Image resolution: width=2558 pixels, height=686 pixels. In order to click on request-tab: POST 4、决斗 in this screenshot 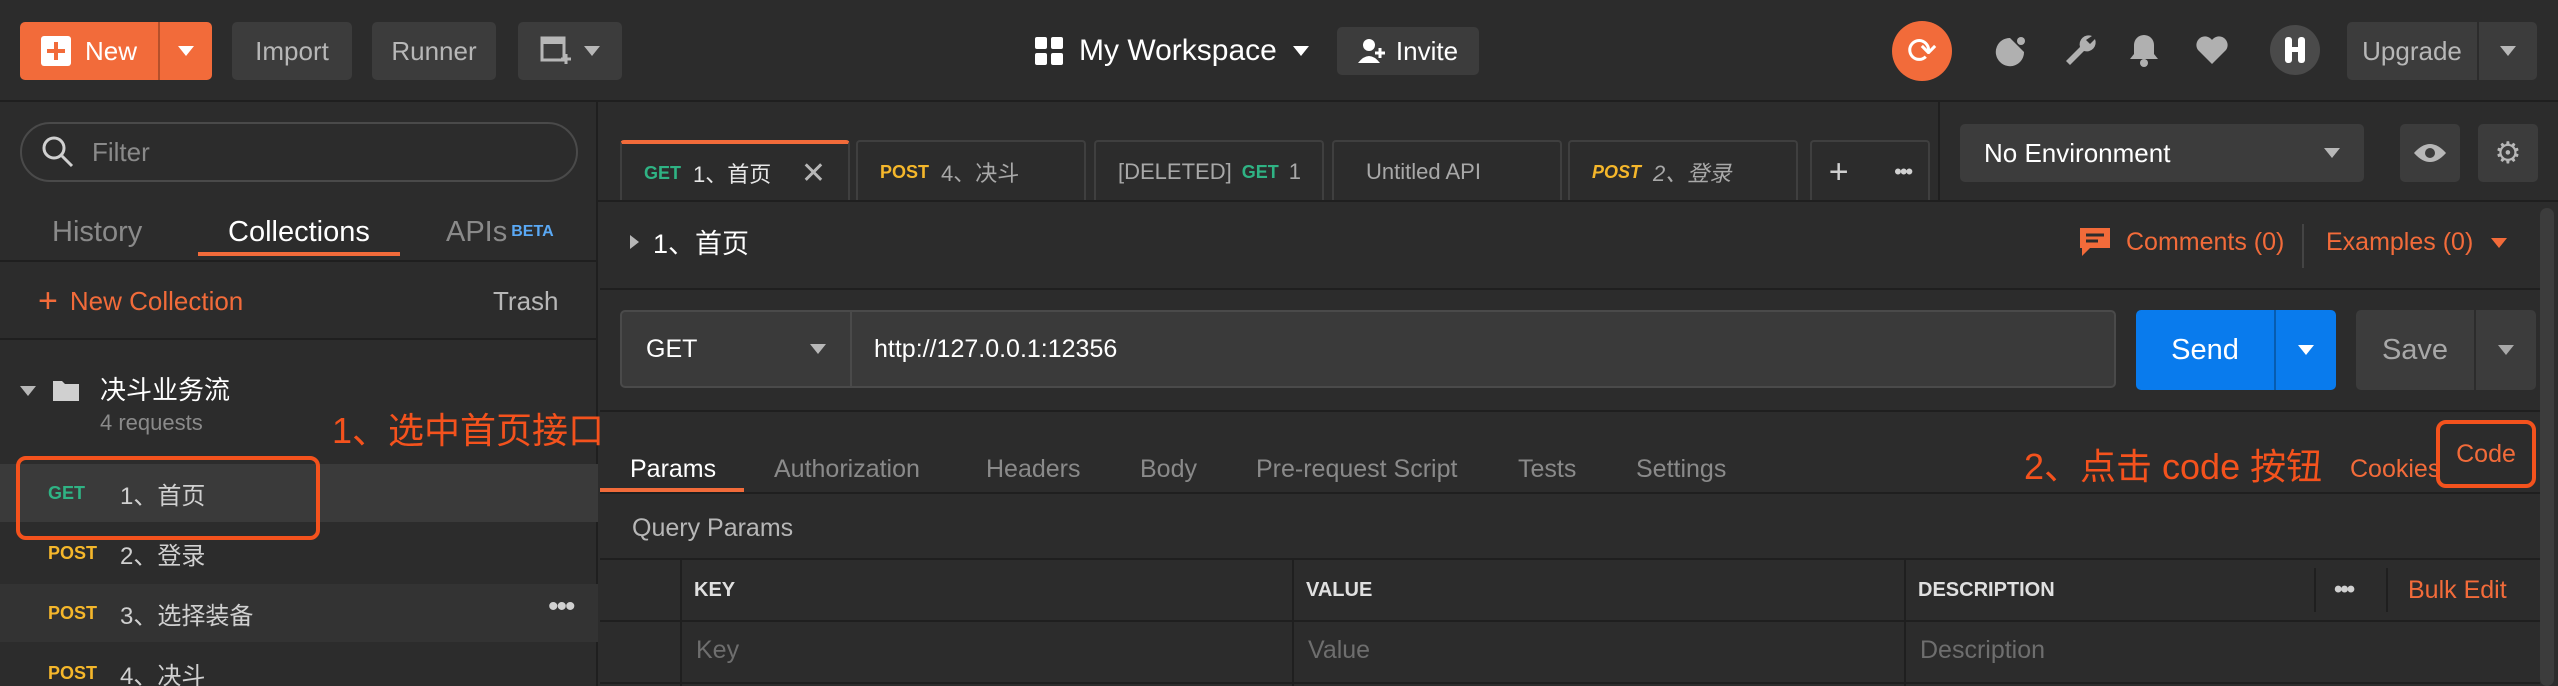, I will do `click(971, 171)`.